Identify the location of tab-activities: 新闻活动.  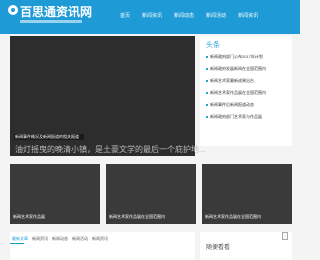
(80, 239).